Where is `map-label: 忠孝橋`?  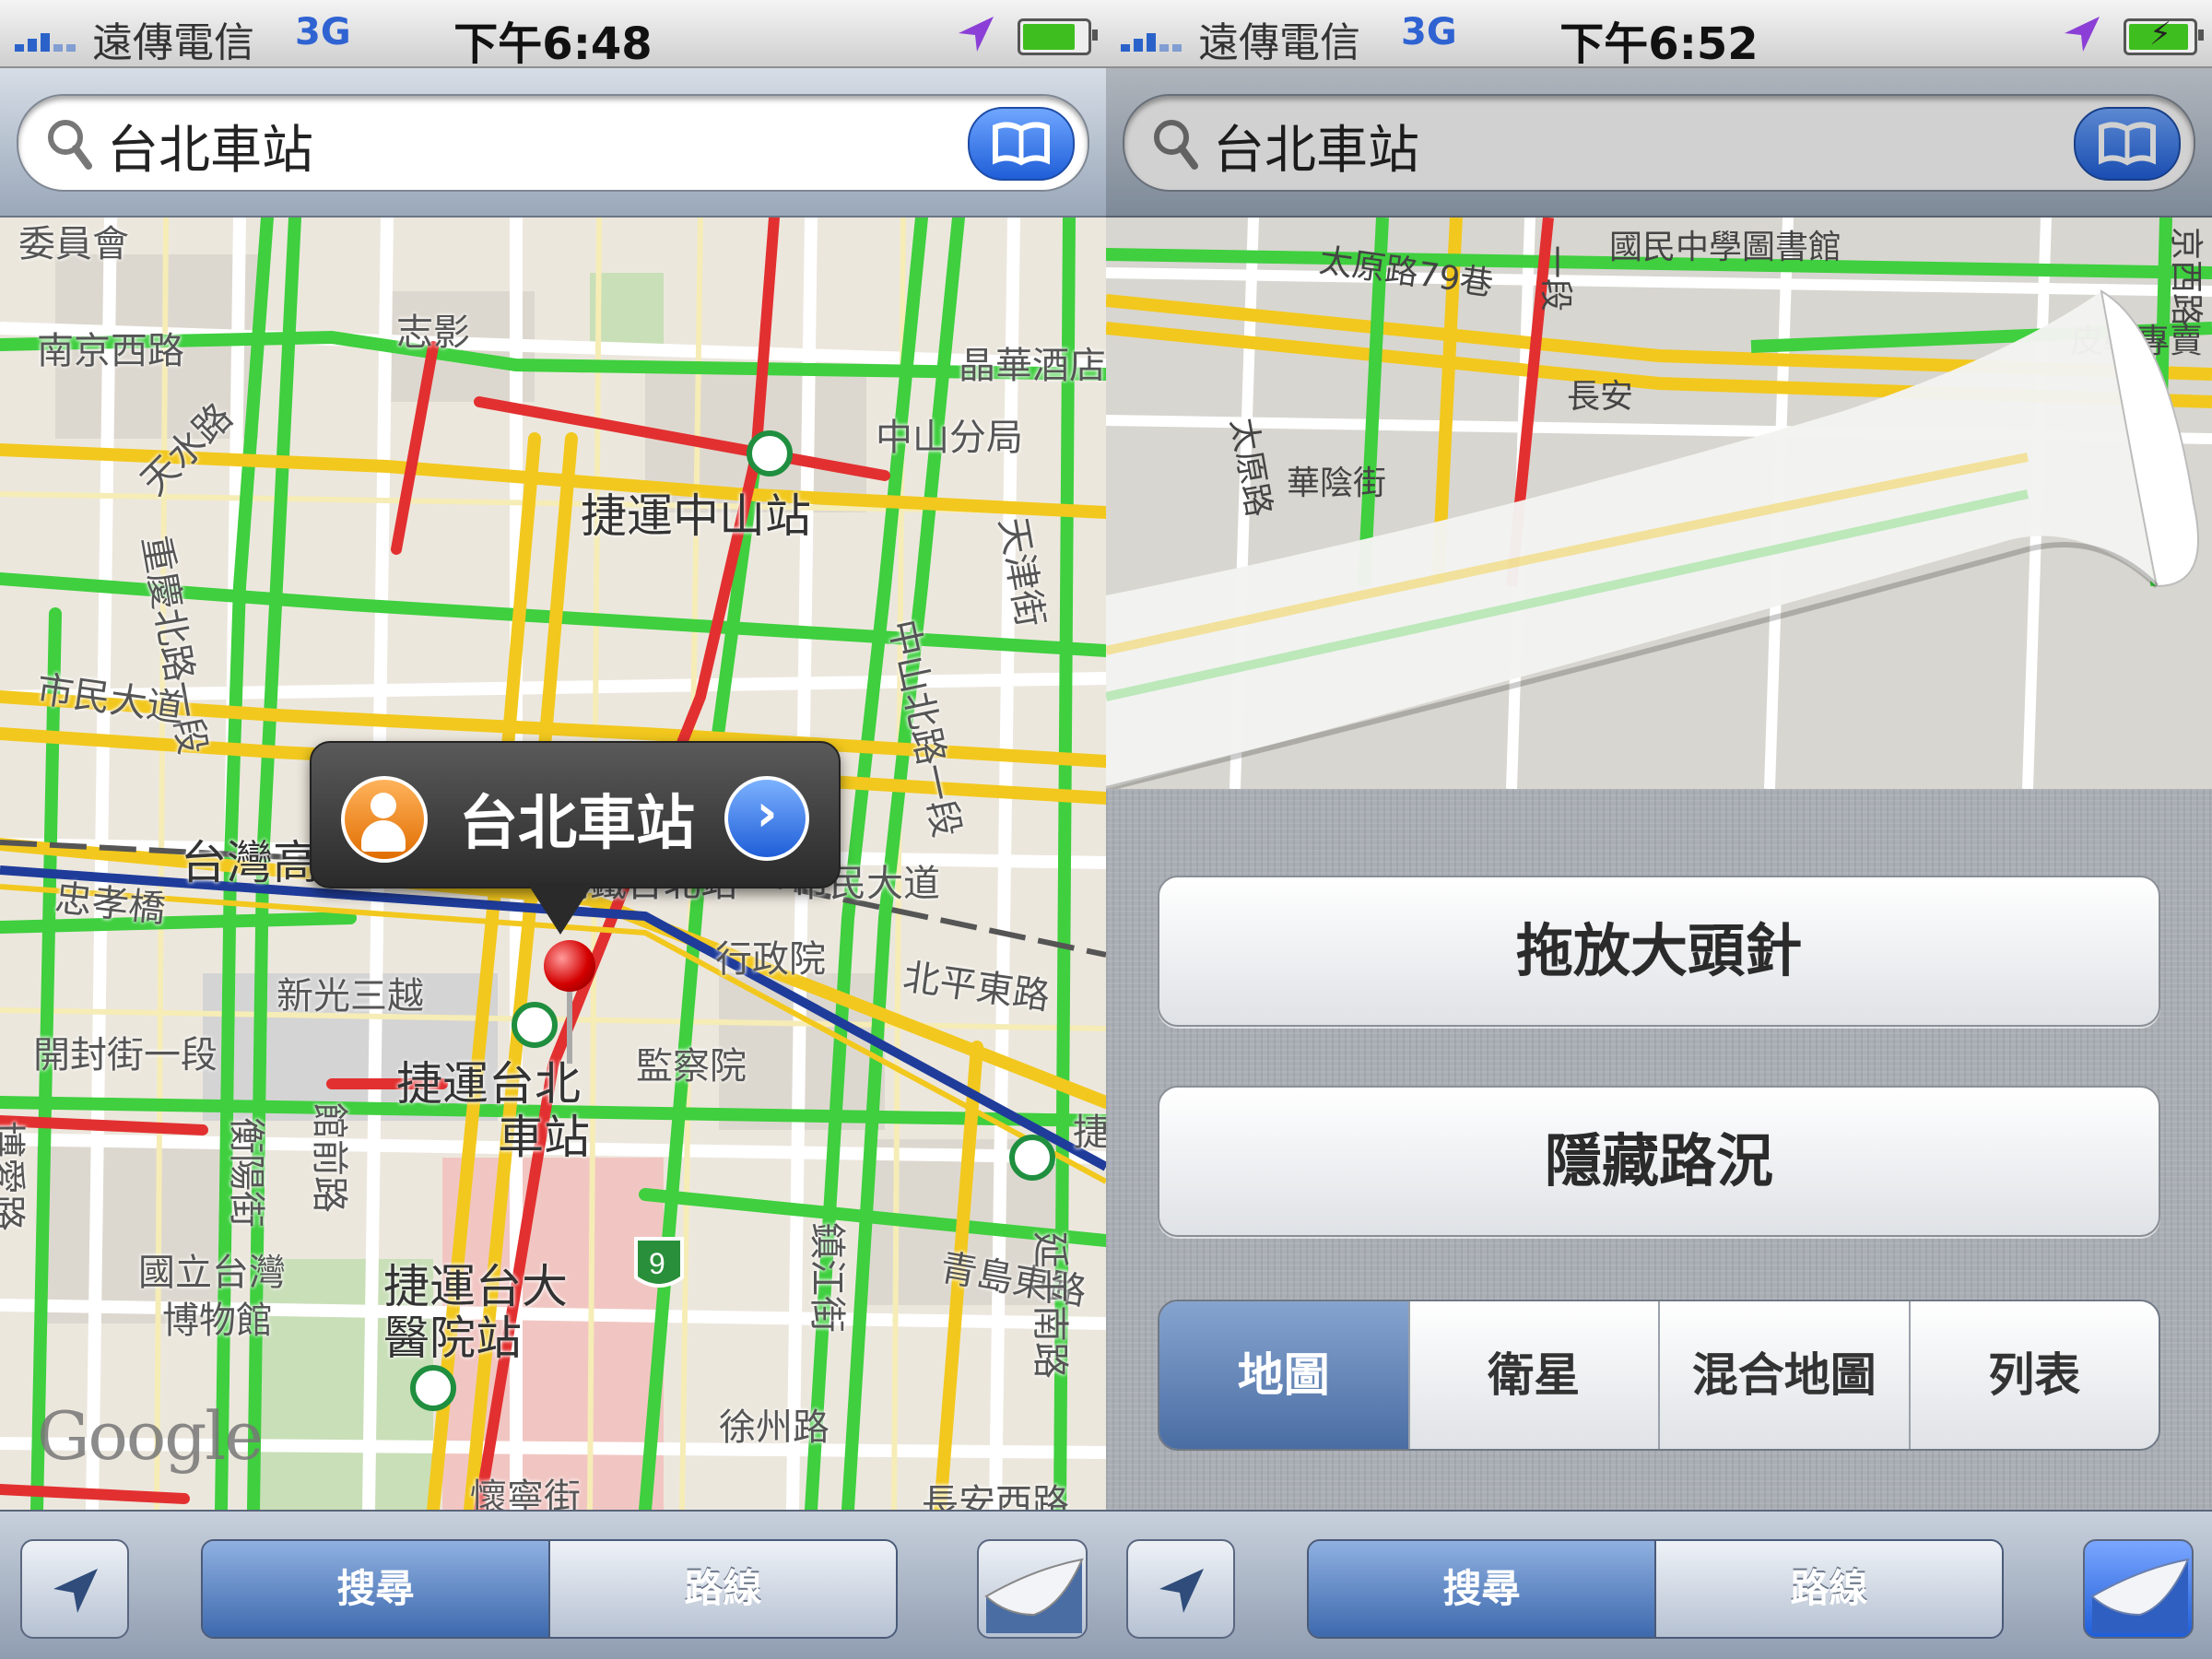
map-label: 忠孝橋 is located at coordinates (110, 904).